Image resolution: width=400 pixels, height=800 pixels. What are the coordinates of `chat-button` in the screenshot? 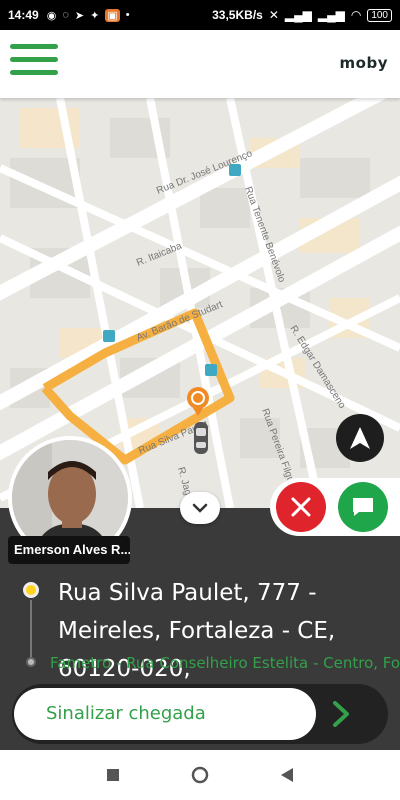 It's located at (363, 507).